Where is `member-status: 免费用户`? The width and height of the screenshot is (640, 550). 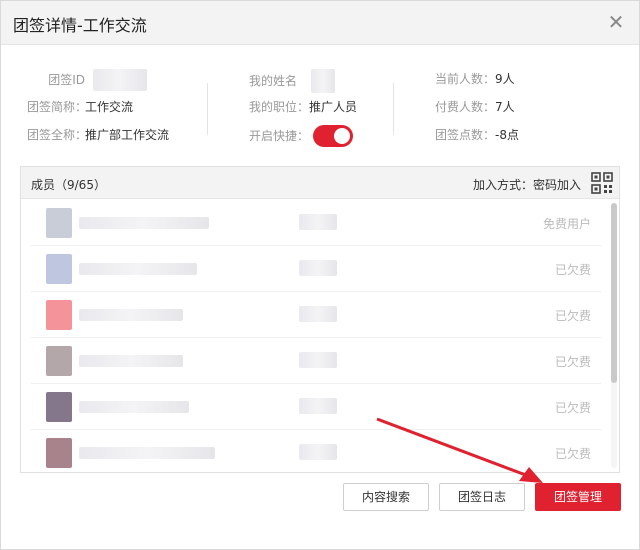
member-status: 免费用户 is located at coordinates (566, 224).